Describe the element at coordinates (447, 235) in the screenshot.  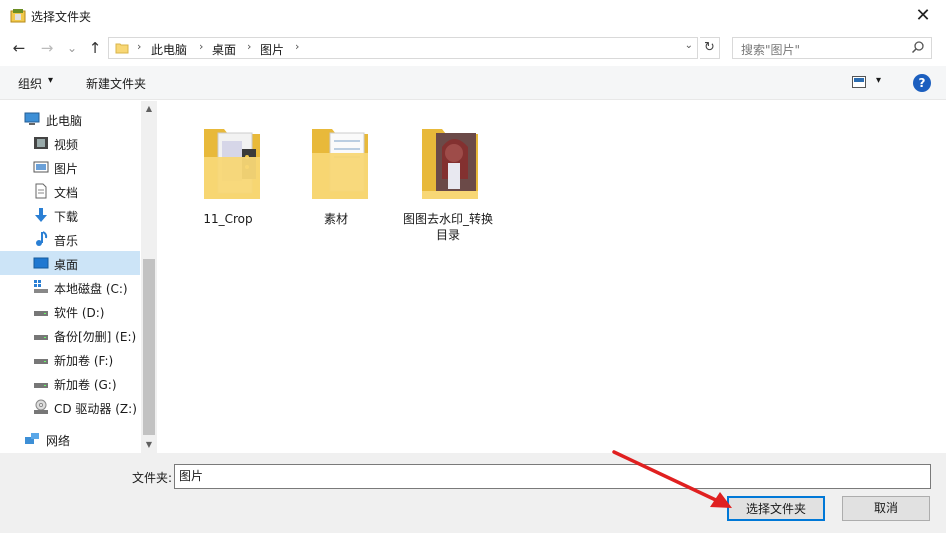
I see `folder-name-line2: 目录` at that location.